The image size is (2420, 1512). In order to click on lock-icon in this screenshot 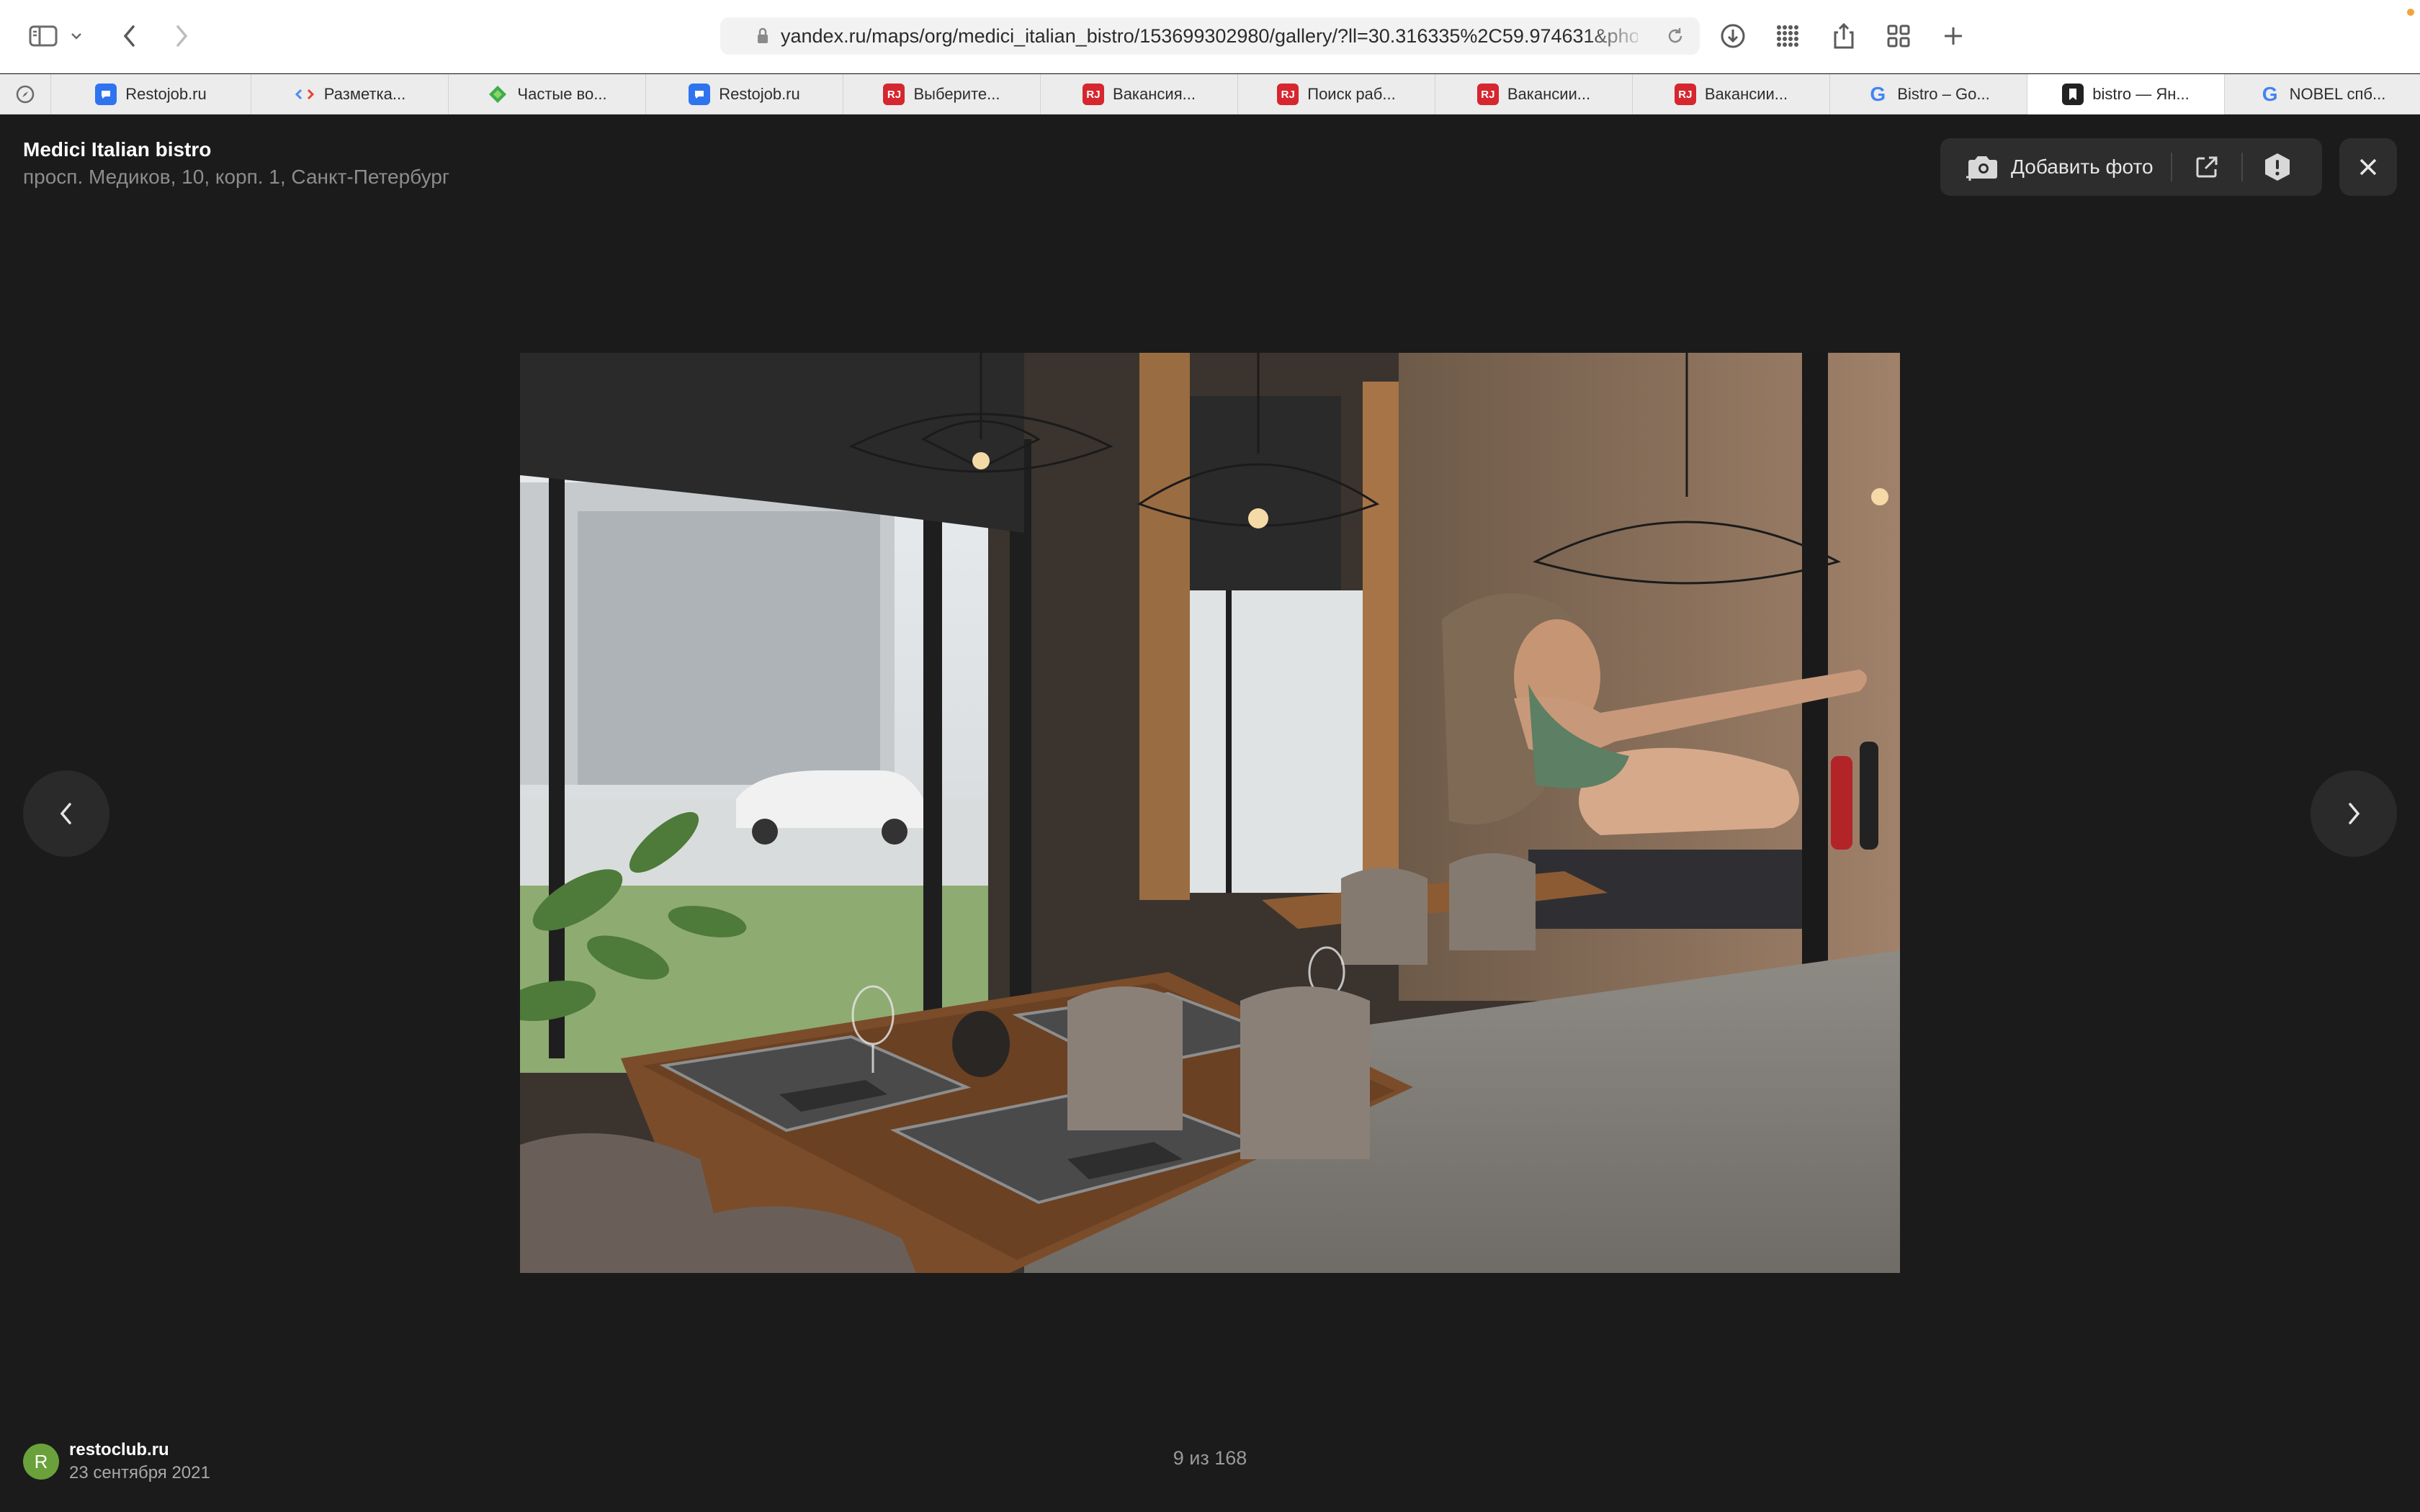, I will do `click(762, 37)`.